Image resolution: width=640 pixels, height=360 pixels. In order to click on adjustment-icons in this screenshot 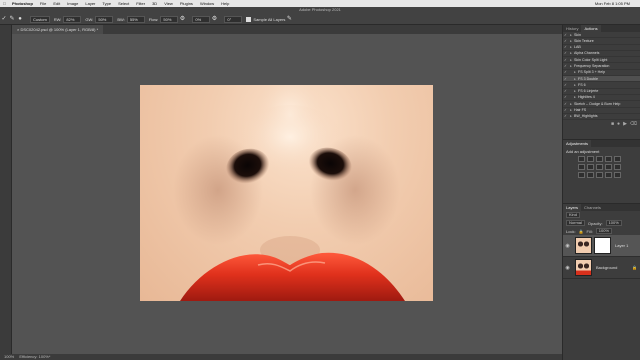, I will do `click(601, 167)`.